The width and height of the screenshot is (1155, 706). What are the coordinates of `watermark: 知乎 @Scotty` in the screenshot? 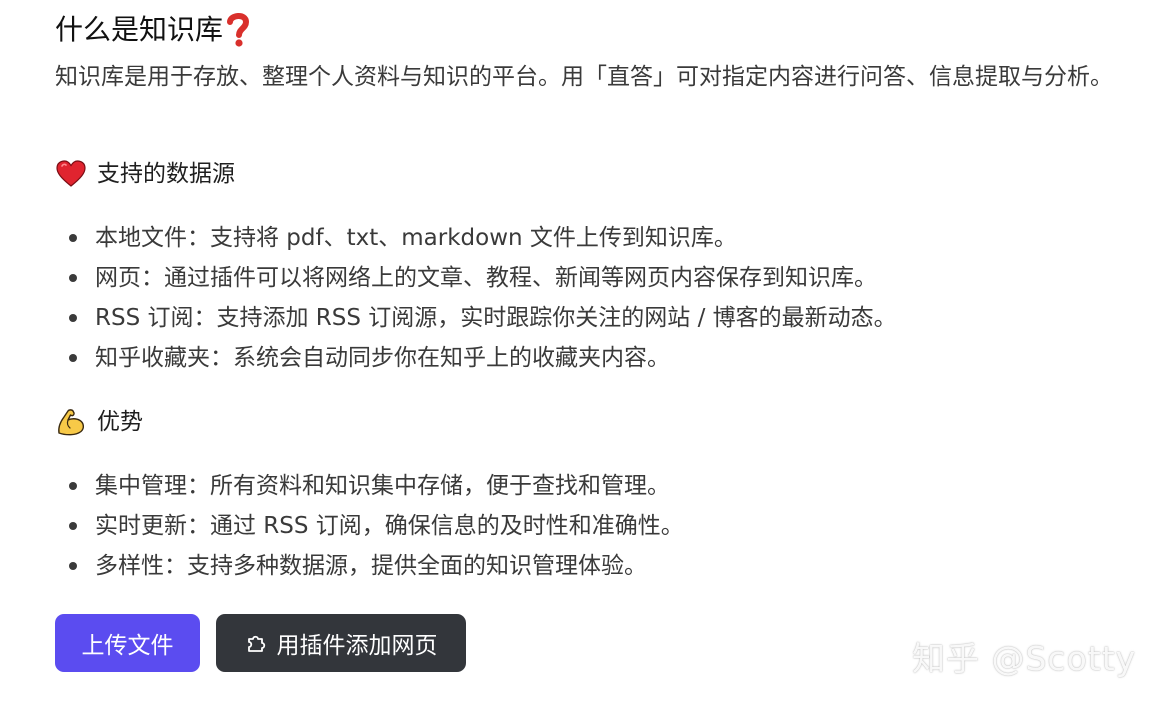 It's located at (1024, 658).